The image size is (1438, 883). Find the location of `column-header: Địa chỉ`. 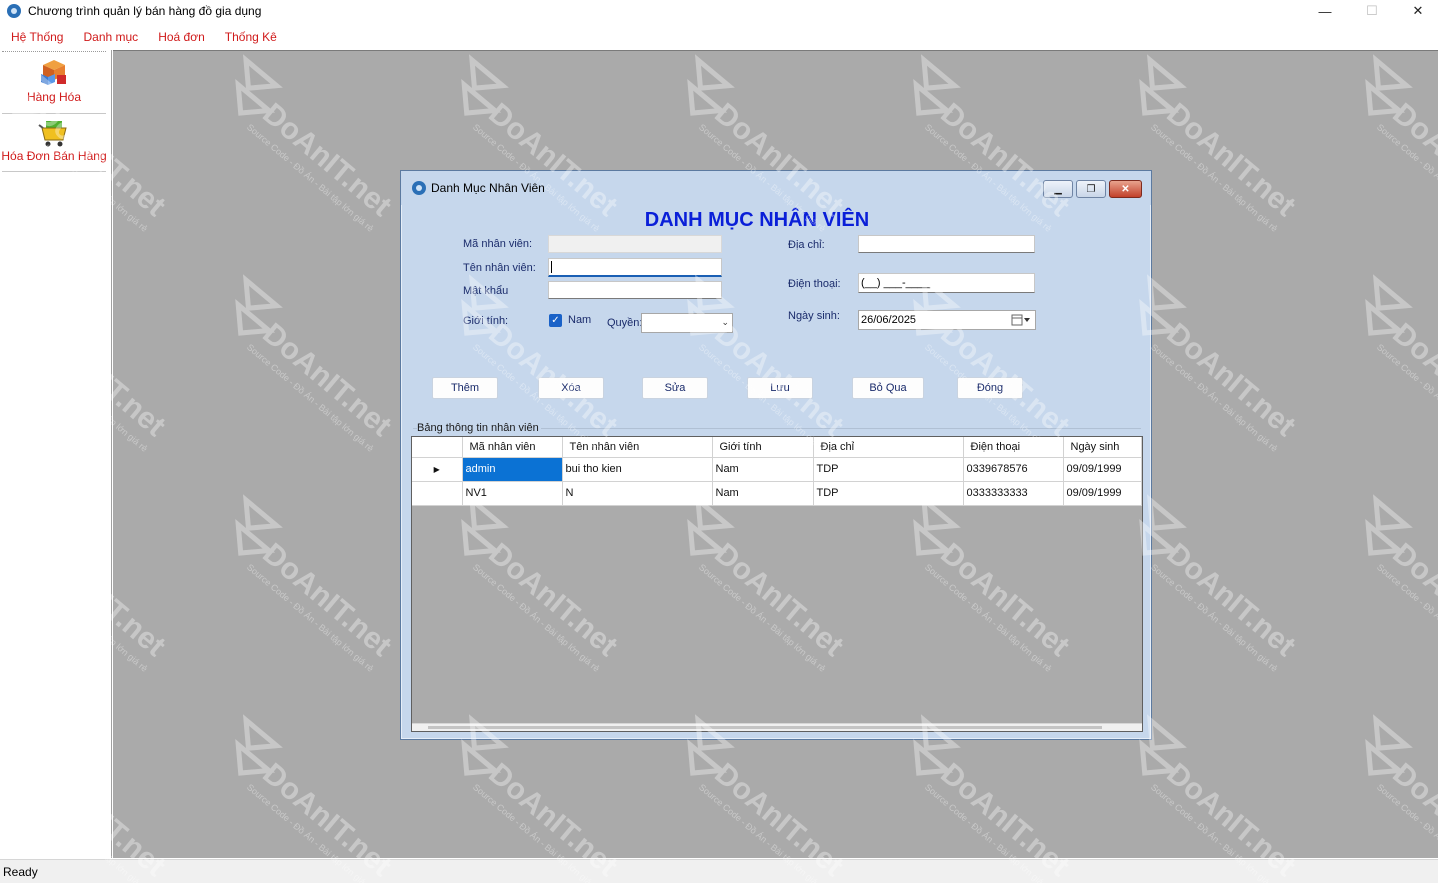

column-header: Địa chỉ is located at coordinates (888, 447).